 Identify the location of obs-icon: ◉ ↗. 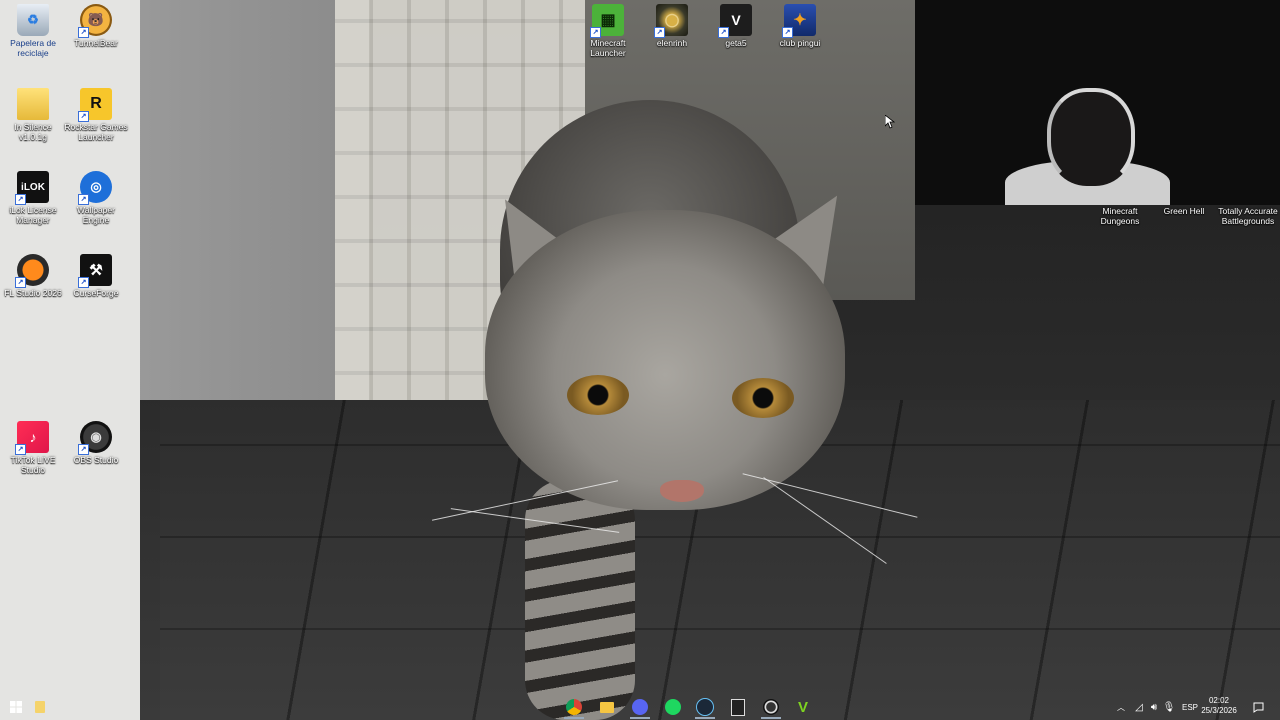
(95, 438).